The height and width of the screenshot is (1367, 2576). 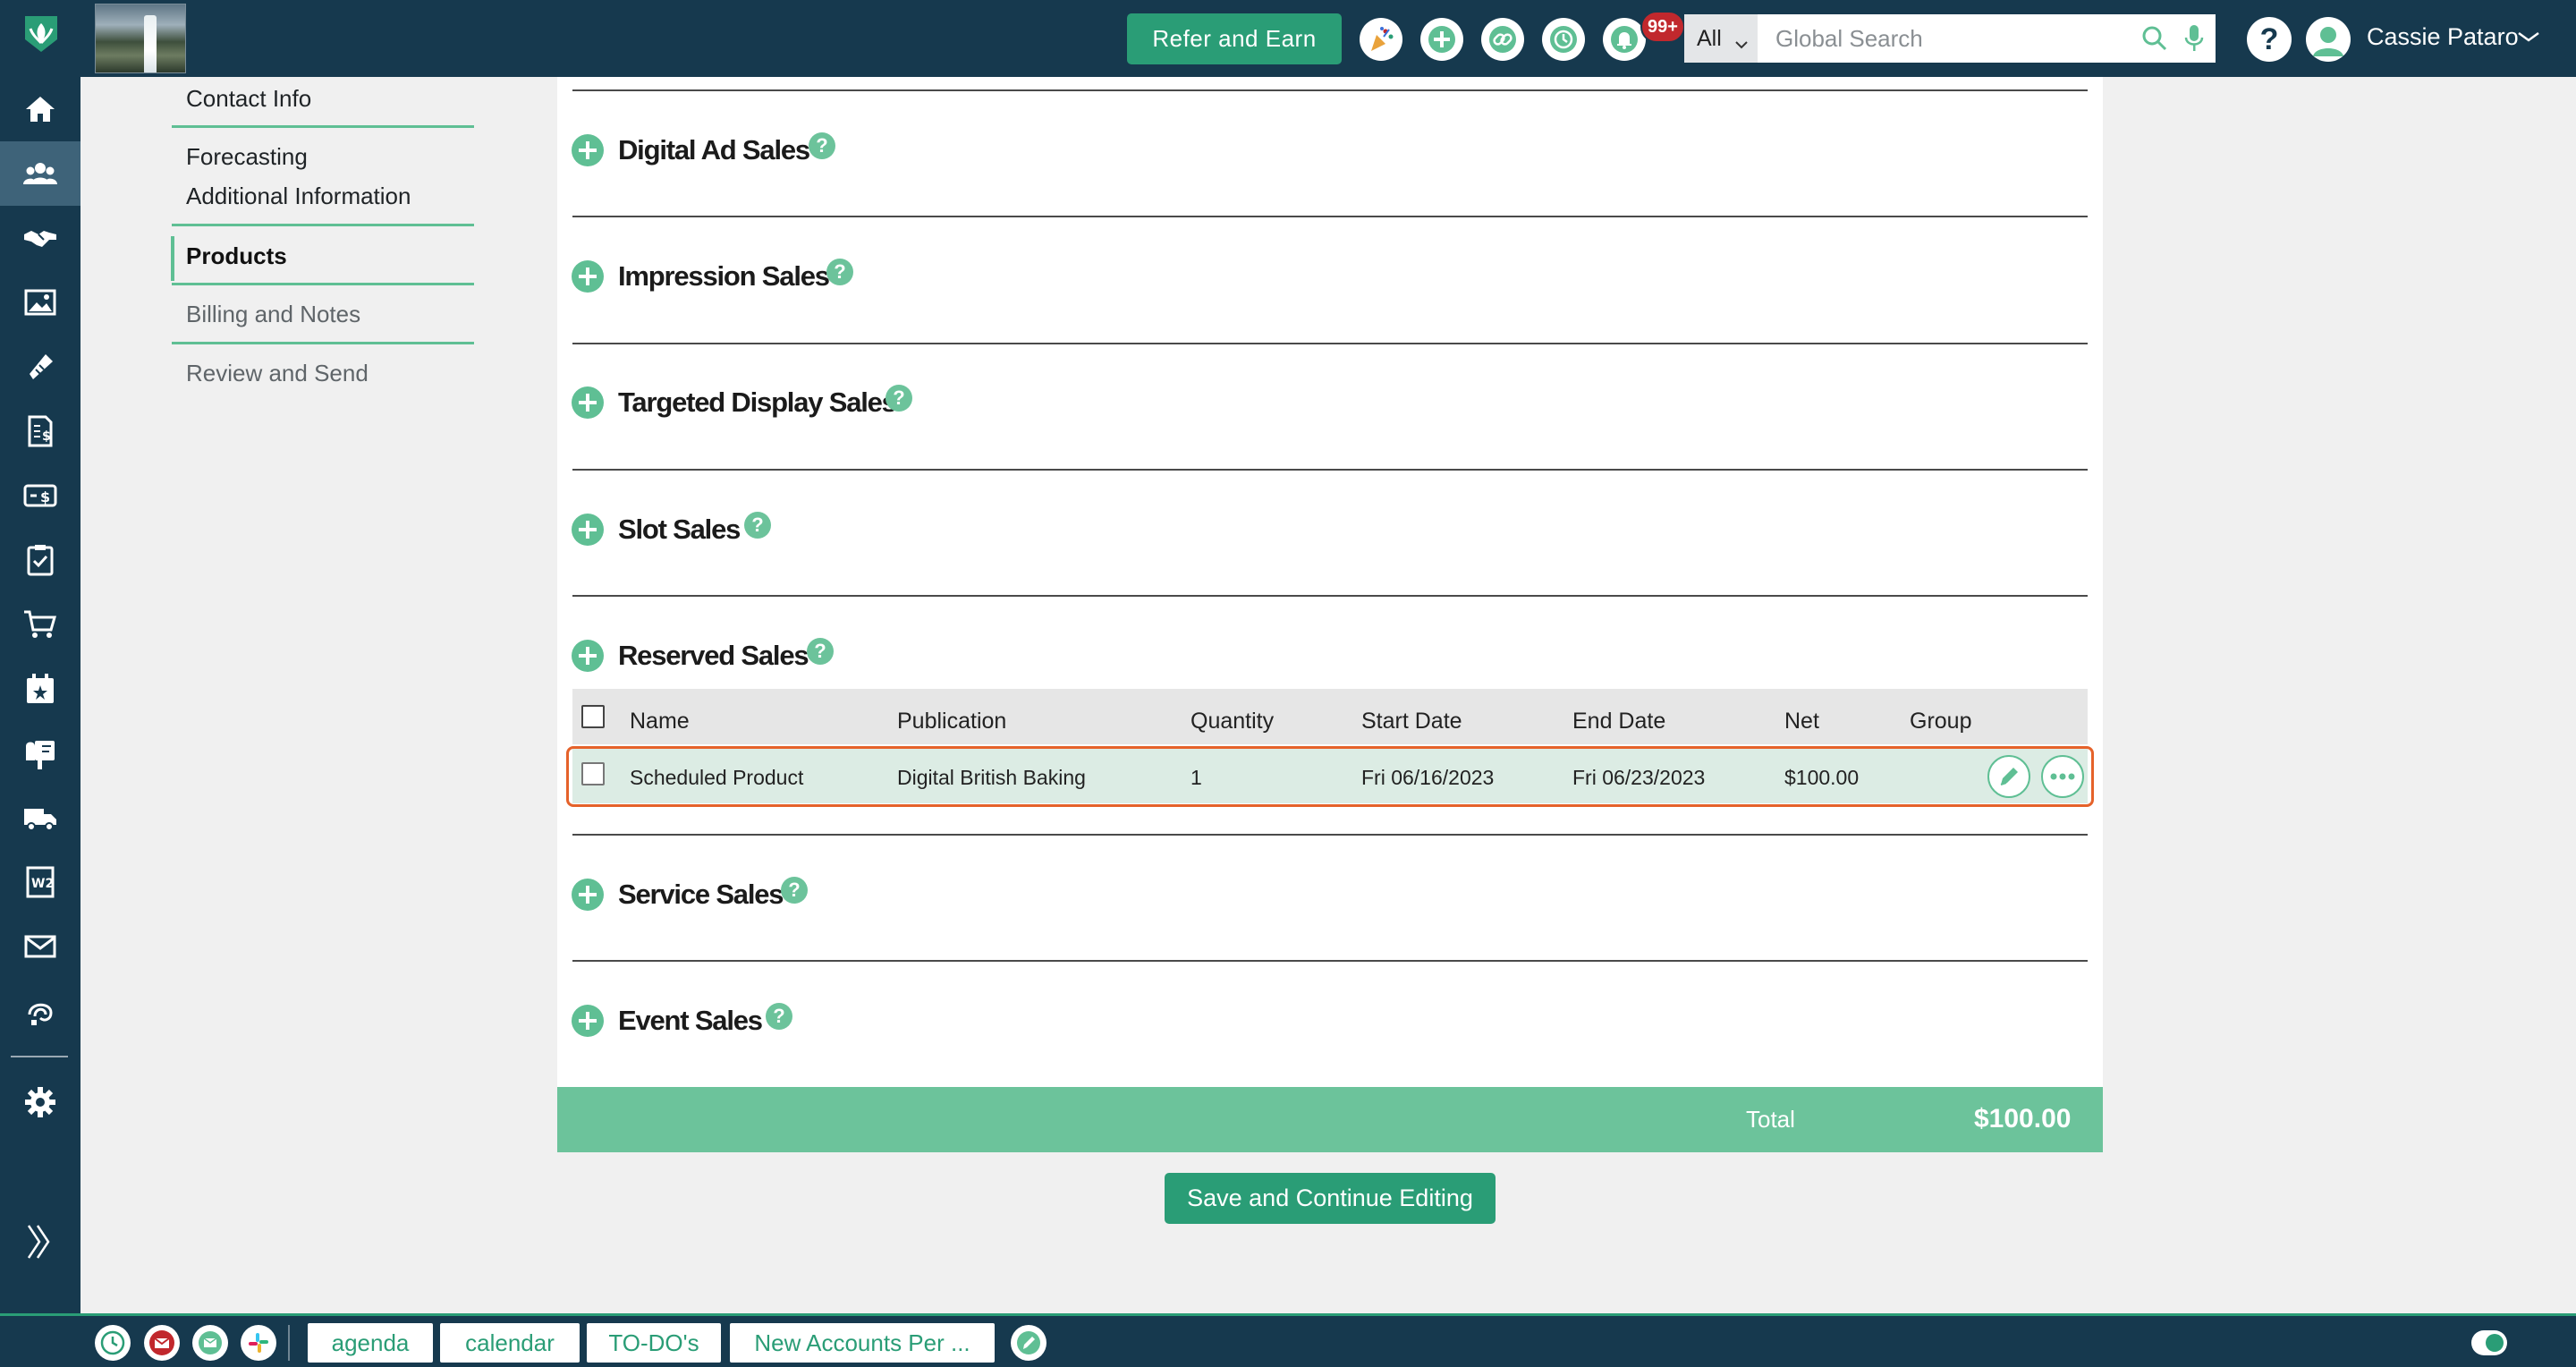 I want to click on add-service-sales-icon, so click(x=588, y=895).